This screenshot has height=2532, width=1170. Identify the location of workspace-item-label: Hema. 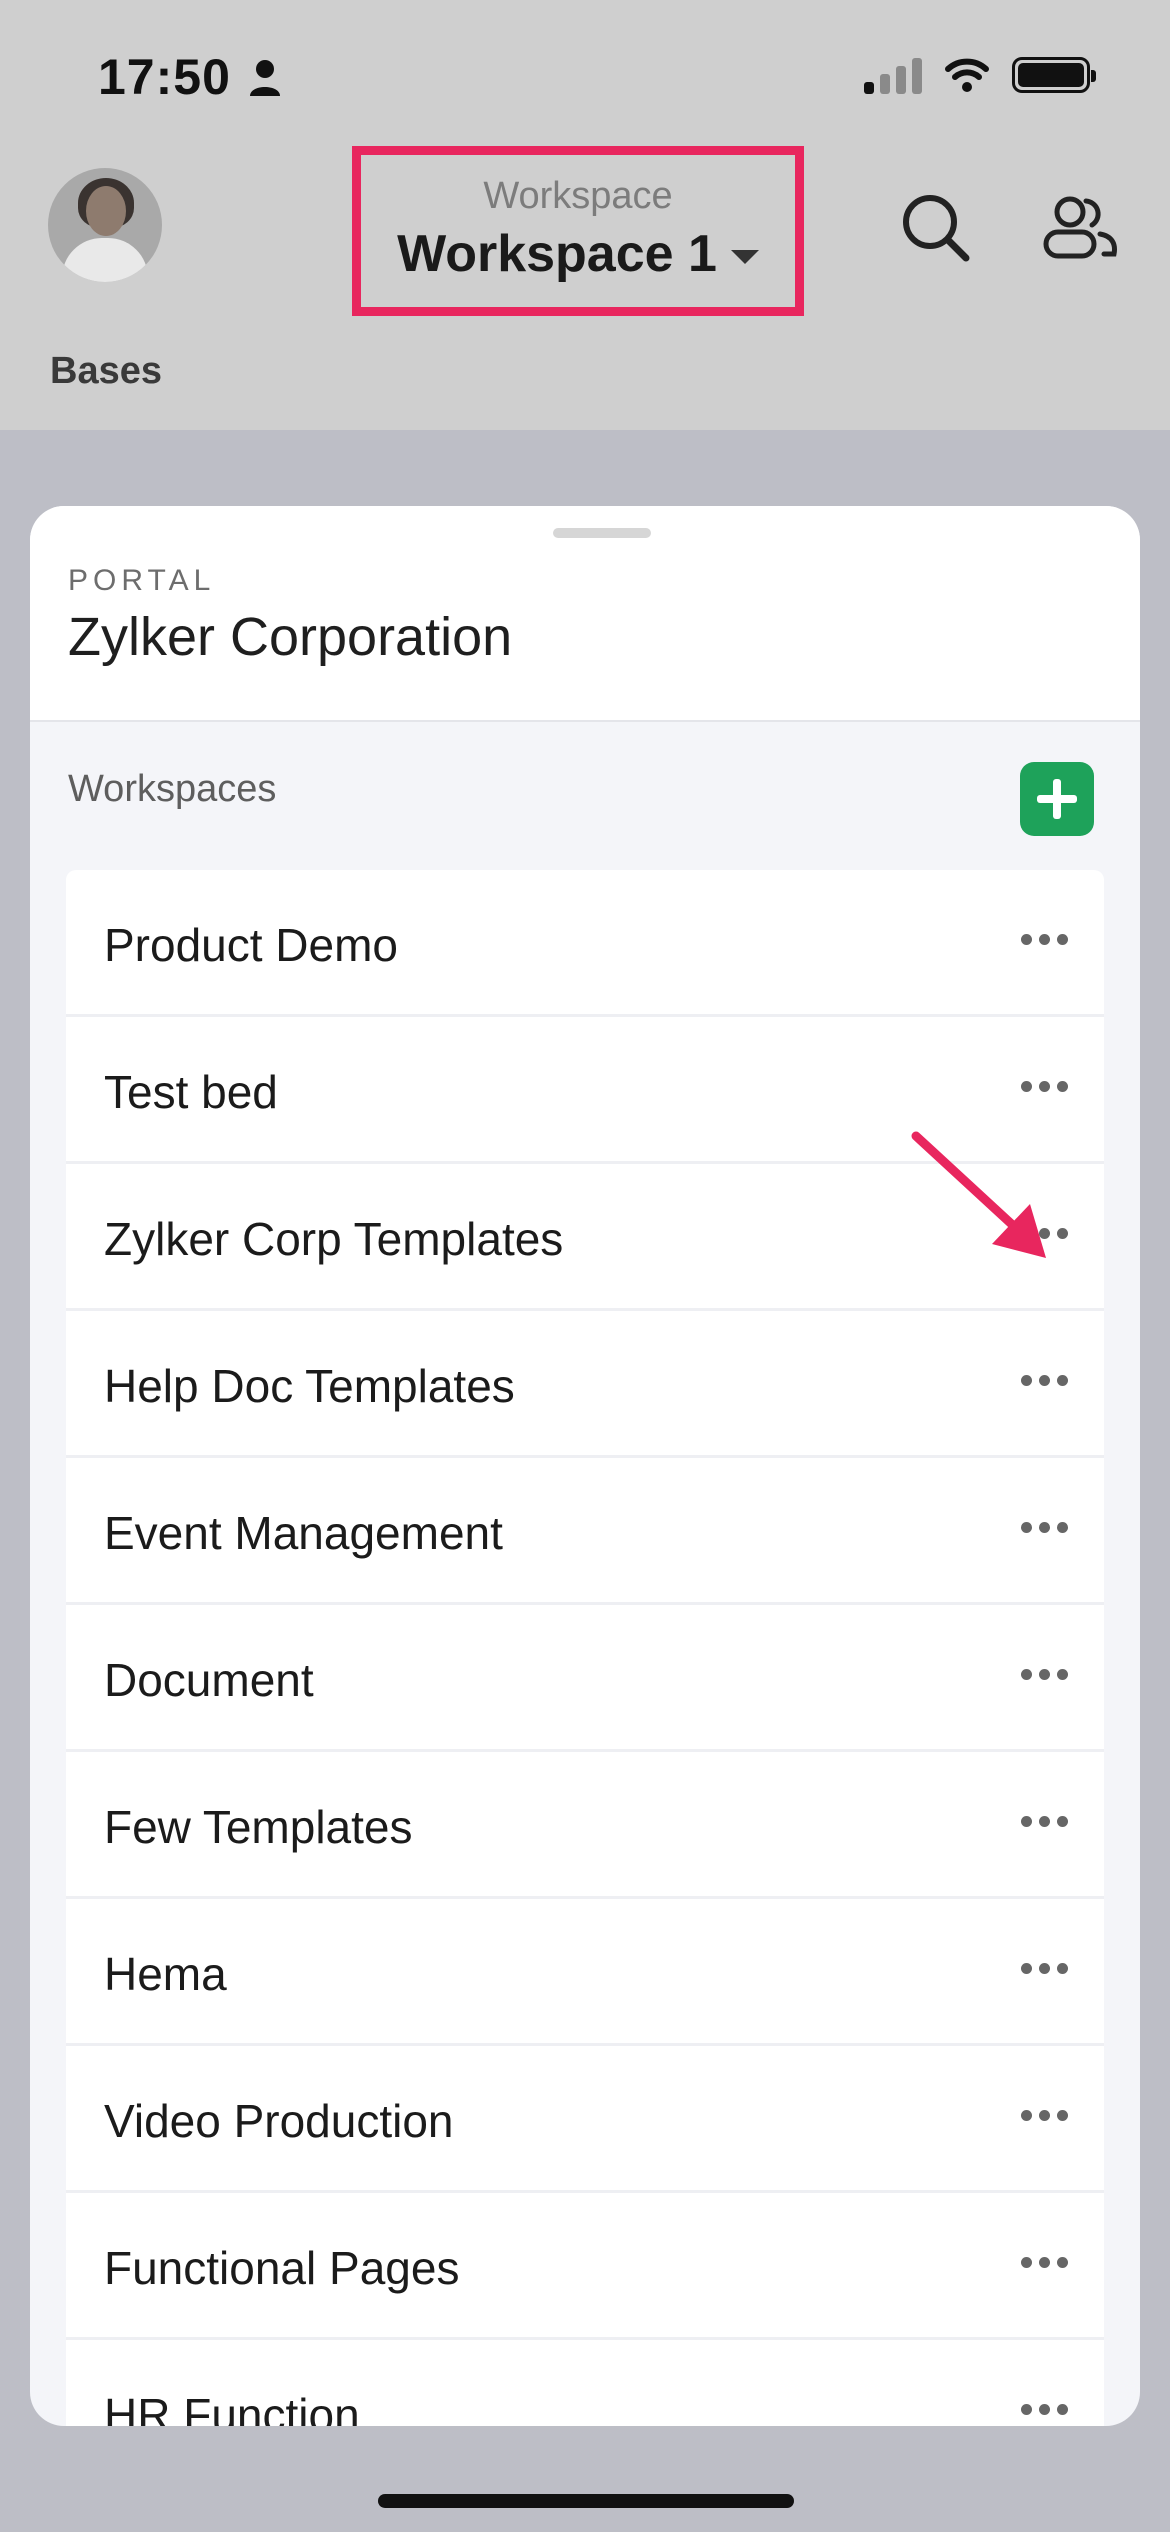
(165, 1974).